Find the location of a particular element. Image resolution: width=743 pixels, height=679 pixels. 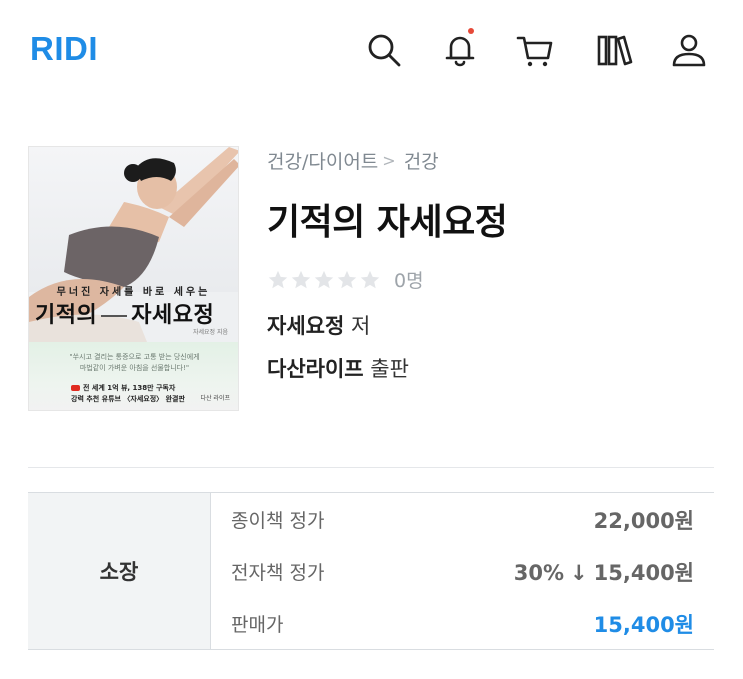

cover-badge: 전 세계 1억 뷰, 138만 구독자 강력 추천 유튜브 〈자세요정〉 완결판 is located at coordinates (128, 394).